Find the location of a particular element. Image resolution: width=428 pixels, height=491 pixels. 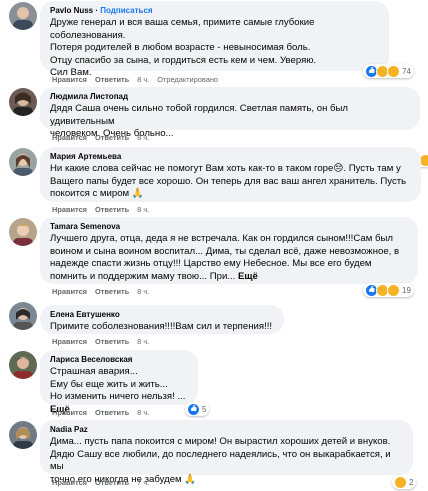

reactions-badge: 2 is located at coordinates (404, 482).